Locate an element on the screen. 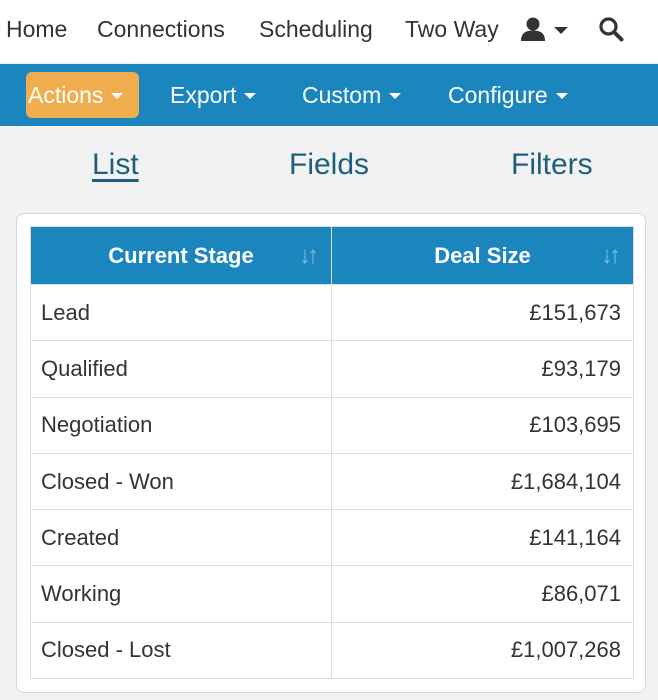  deal-size-cell: £1,007,268 is located at coordinates (482, 650).